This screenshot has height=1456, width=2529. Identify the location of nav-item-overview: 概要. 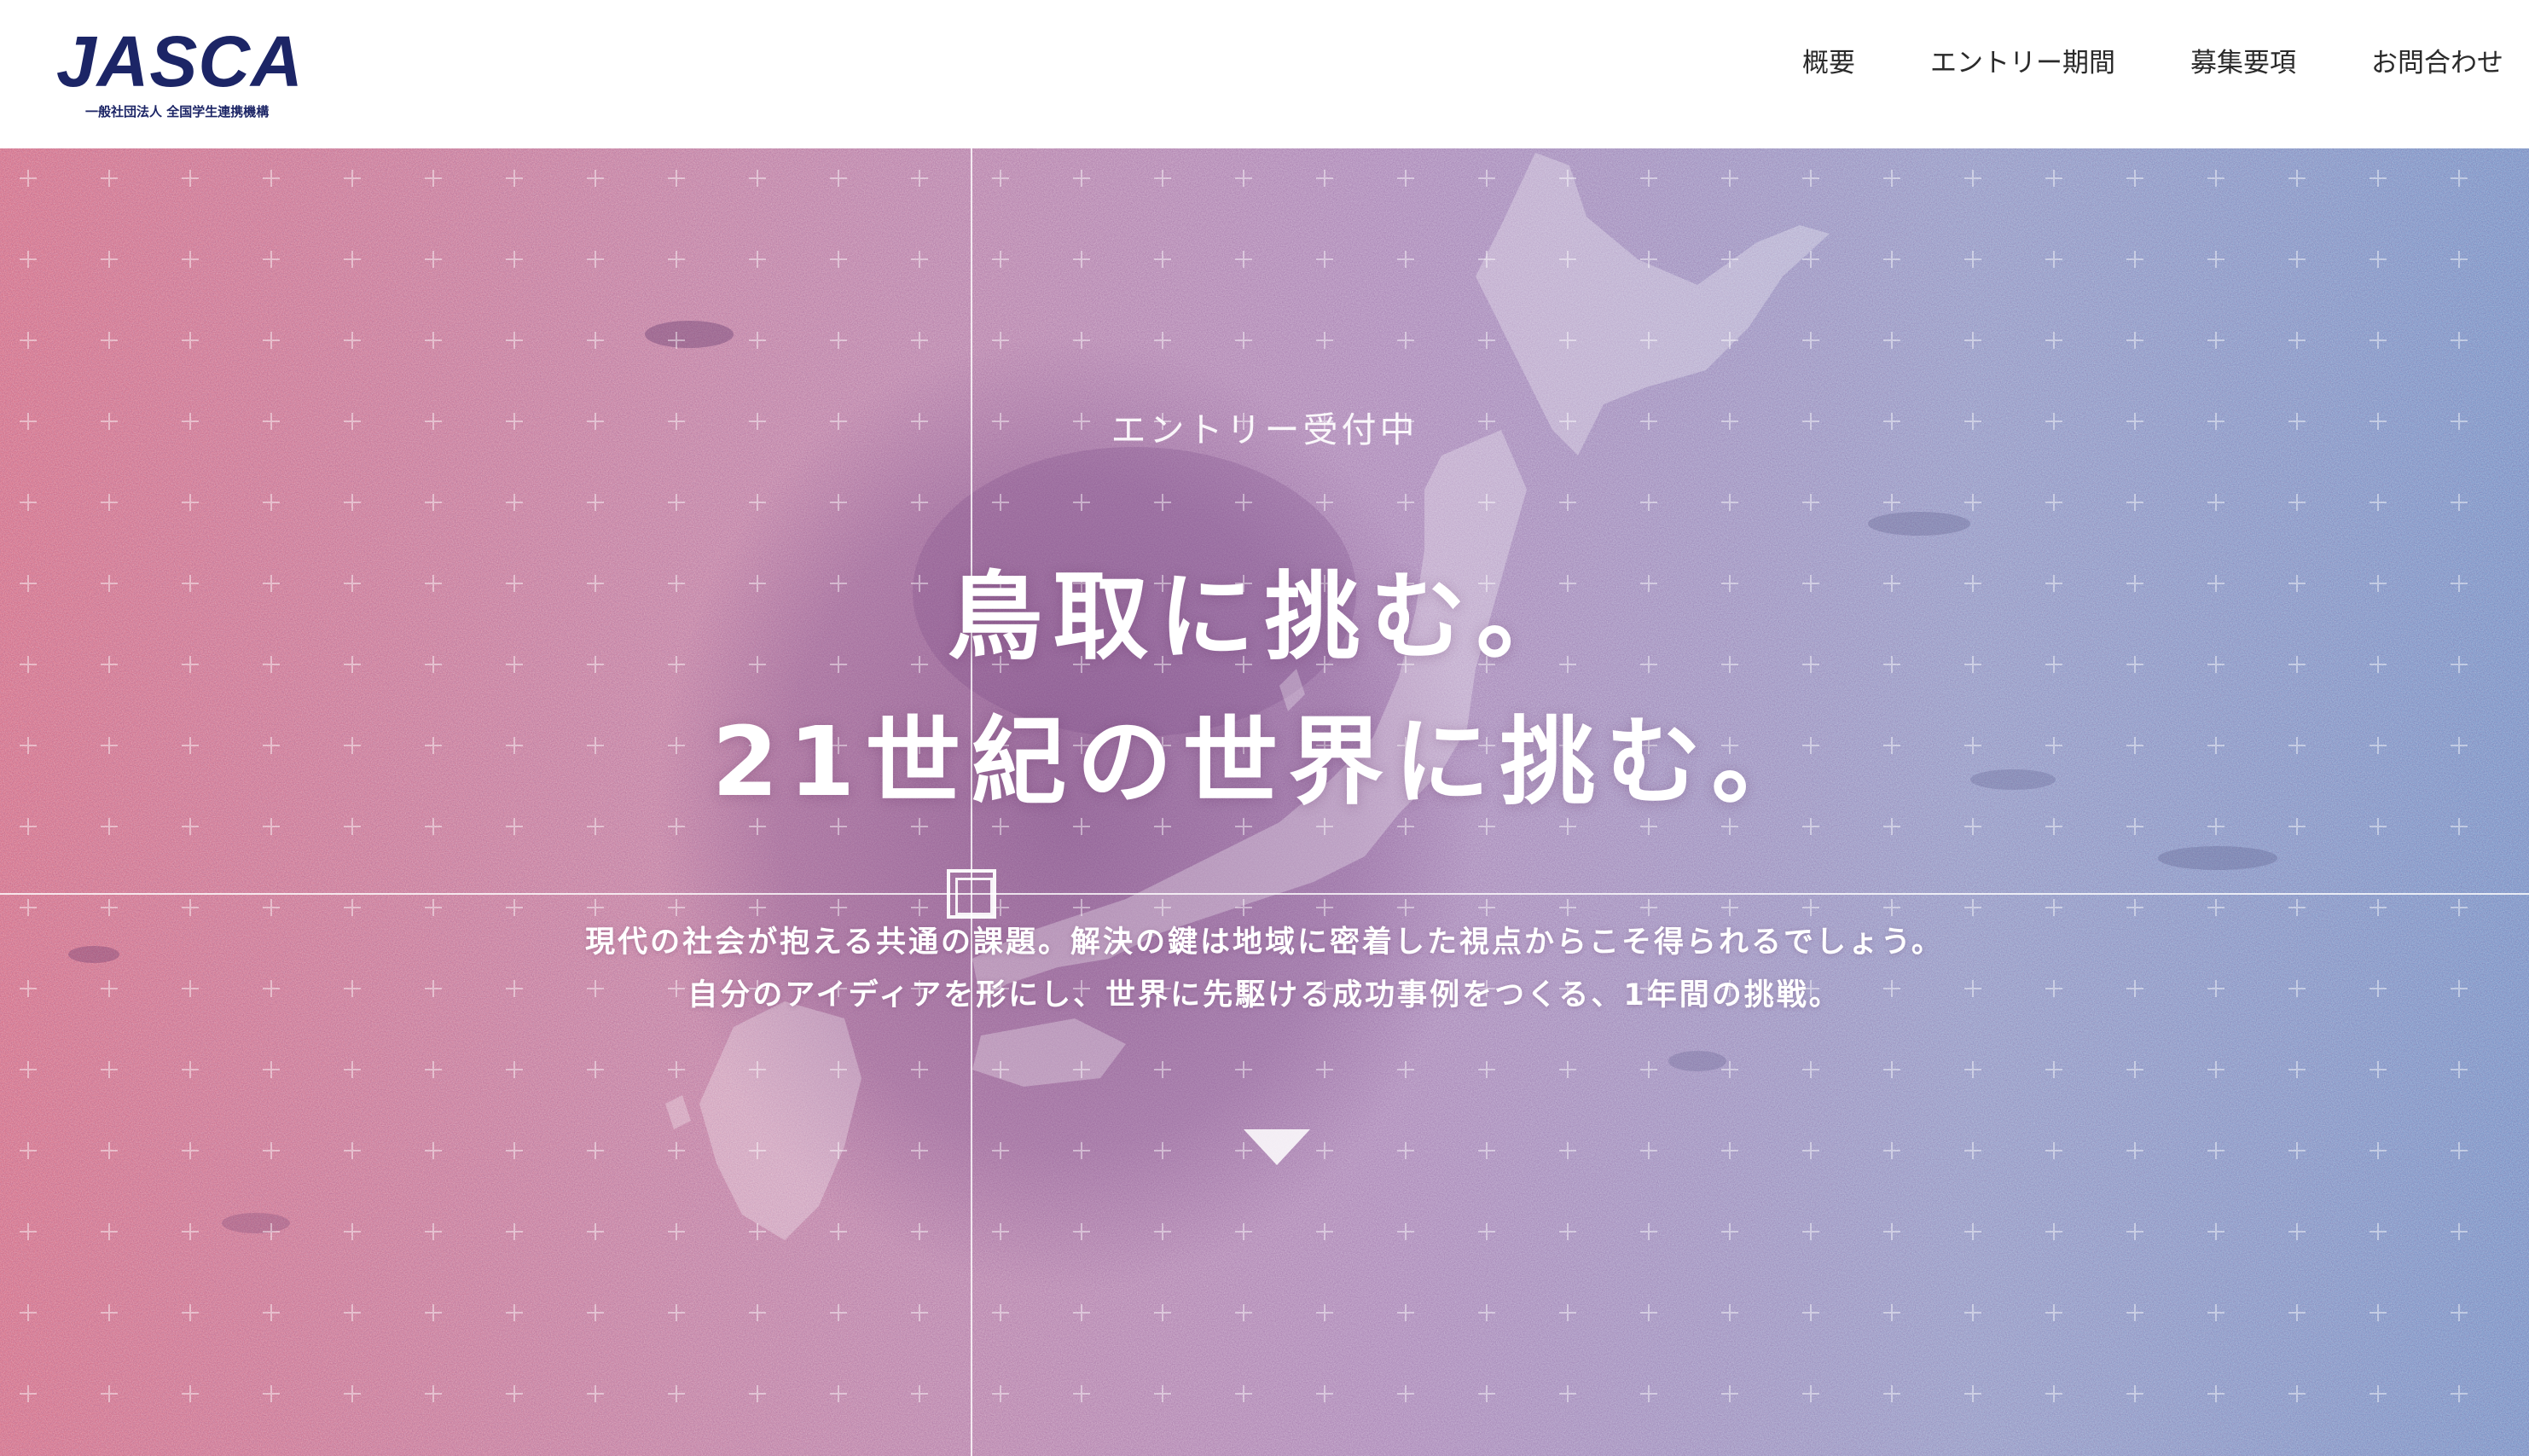
(1828, 63).